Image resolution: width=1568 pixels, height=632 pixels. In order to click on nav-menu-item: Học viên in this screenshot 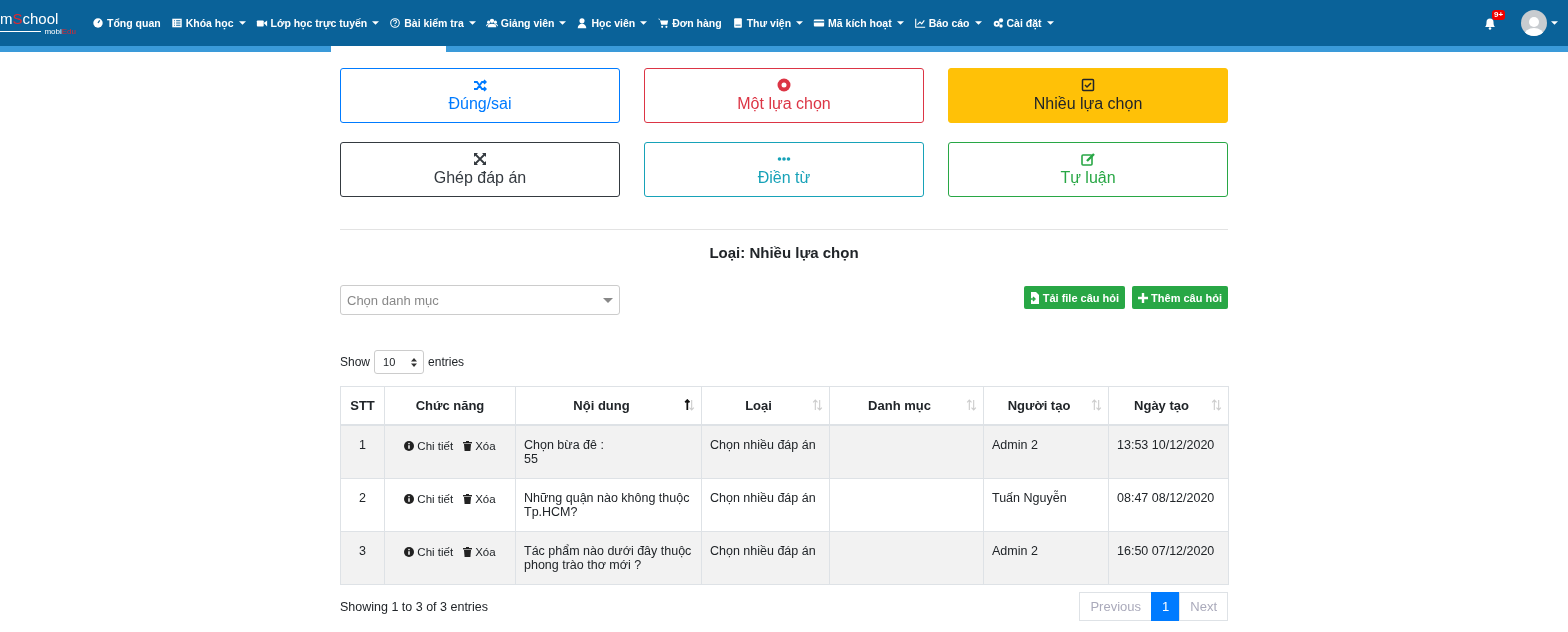, I will do `click(612, 23)`.